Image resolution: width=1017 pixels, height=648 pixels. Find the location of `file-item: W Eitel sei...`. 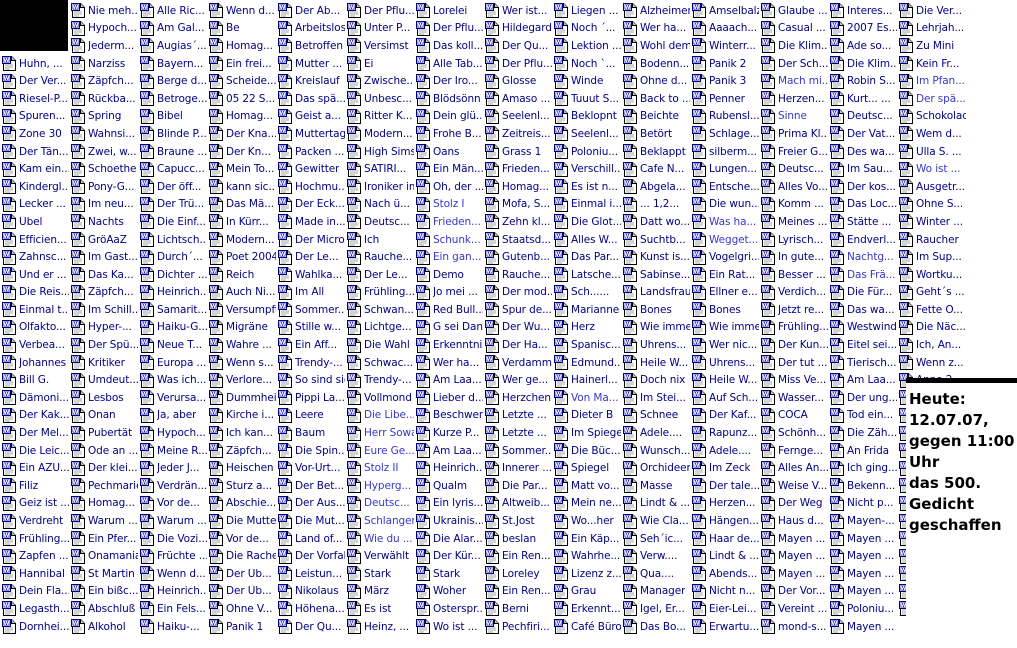

file-item: W Eitel sei... is located at coordinates (864, 345).